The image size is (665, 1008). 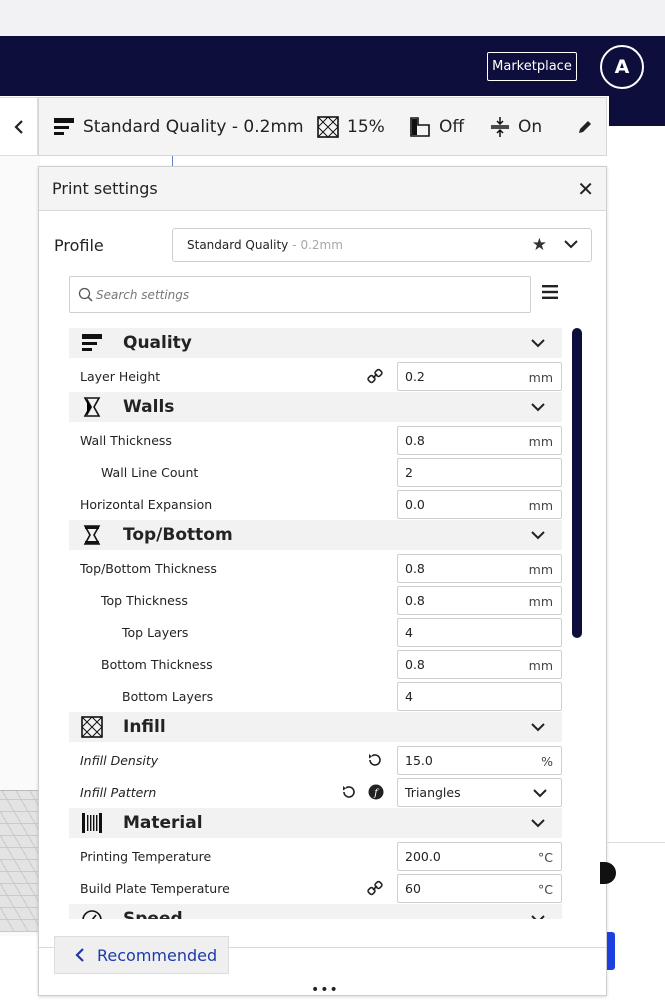 What do you see at coordinates (532, 66) in the screenshot?
I see `marketplace-button: Marketplace` at bounding box center [532, 66].